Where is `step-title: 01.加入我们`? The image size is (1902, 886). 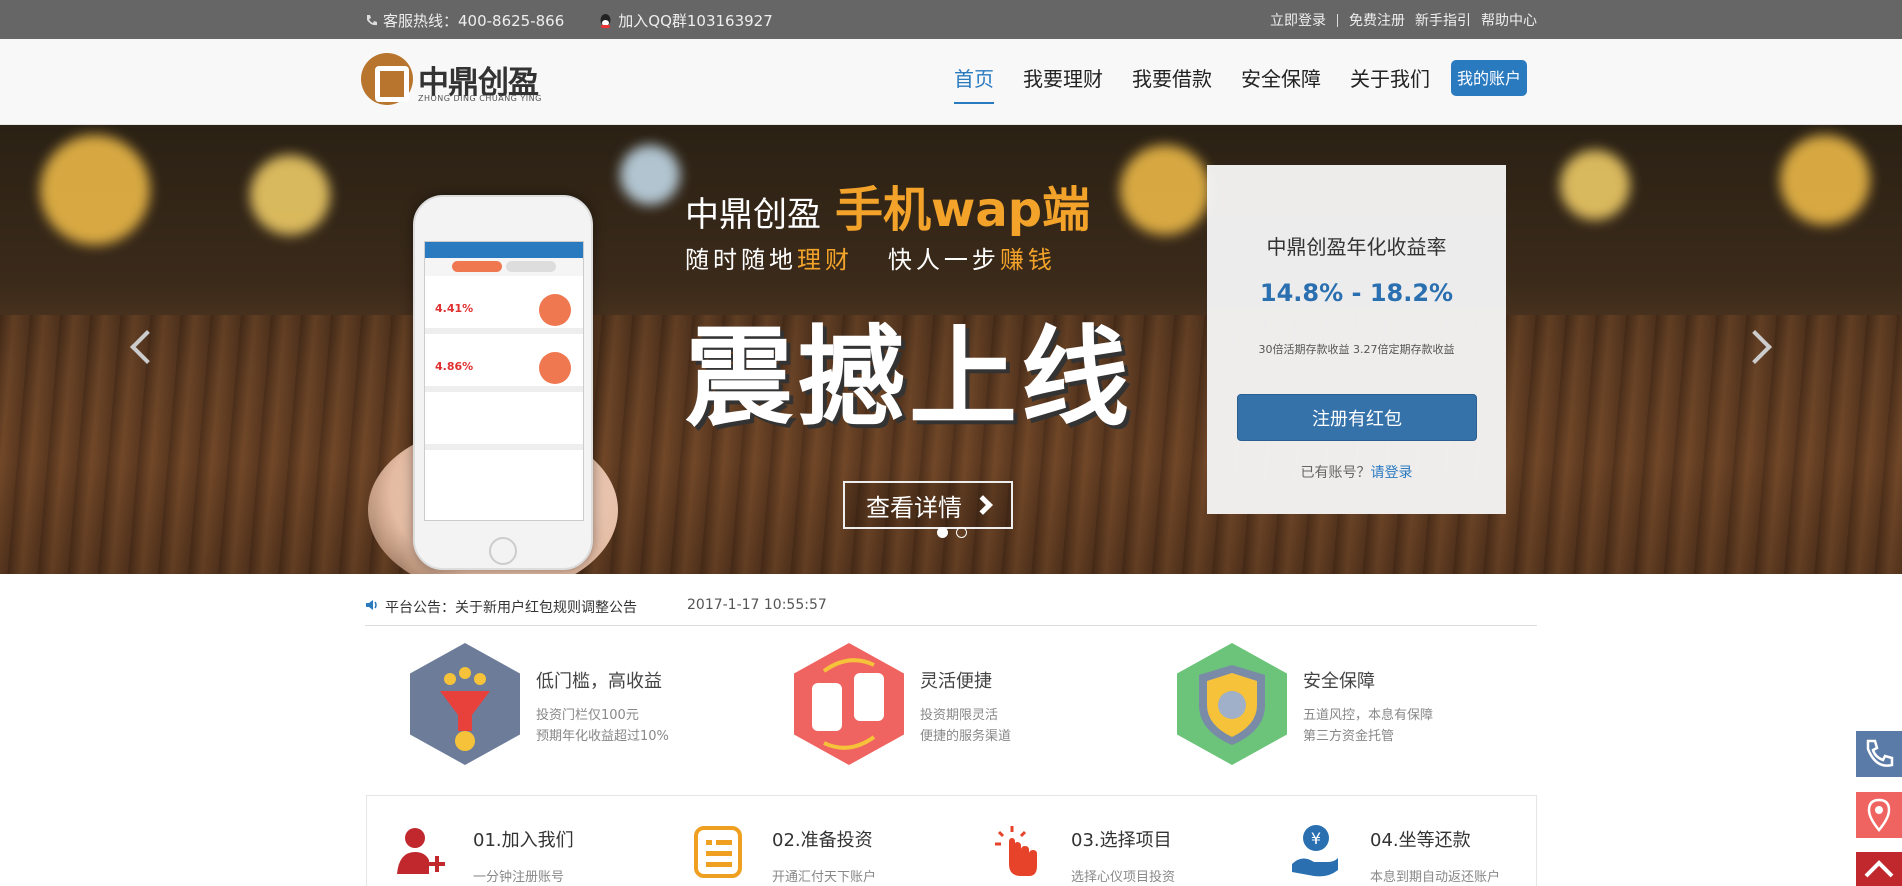
step-title: 01.加入我们 is located at coordinates (523, 840).